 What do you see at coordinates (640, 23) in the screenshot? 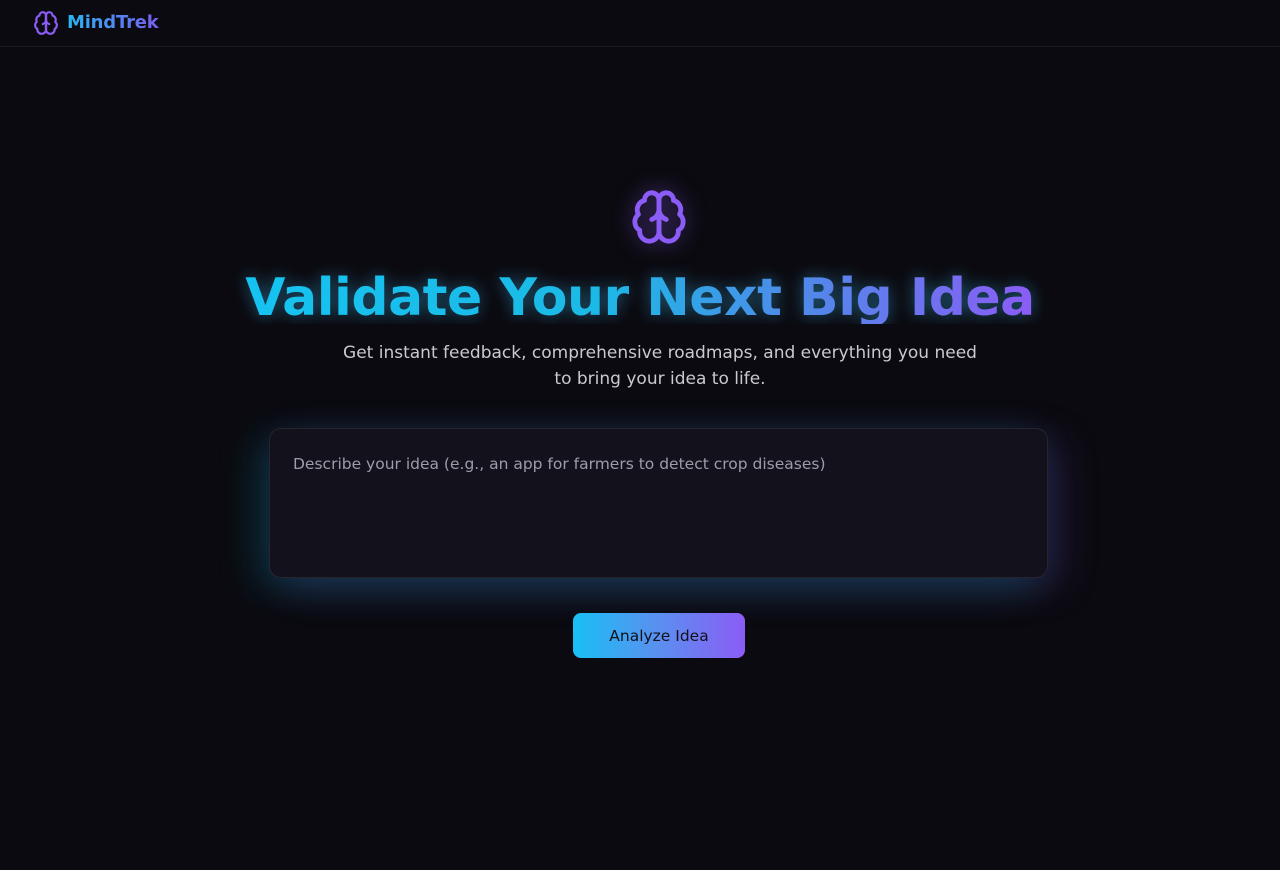
I see `navbar: MindTrek` at bounding box center [640, 23].